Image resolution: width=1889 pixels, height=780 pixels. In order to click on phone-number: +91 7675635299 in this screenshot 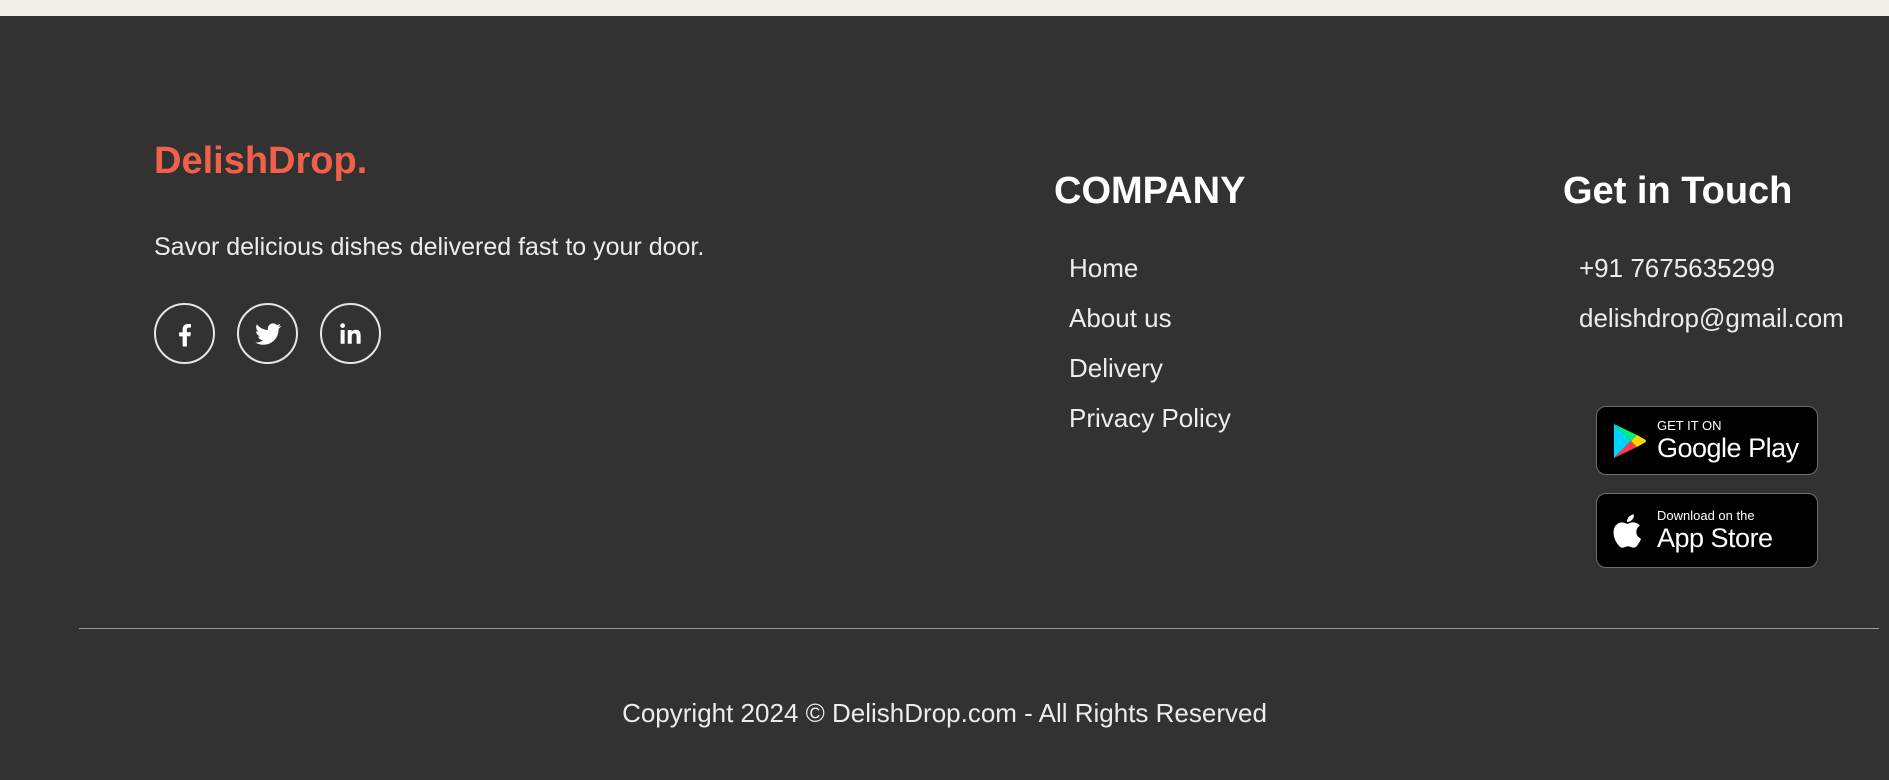, I will do `click(1677, 268)`.